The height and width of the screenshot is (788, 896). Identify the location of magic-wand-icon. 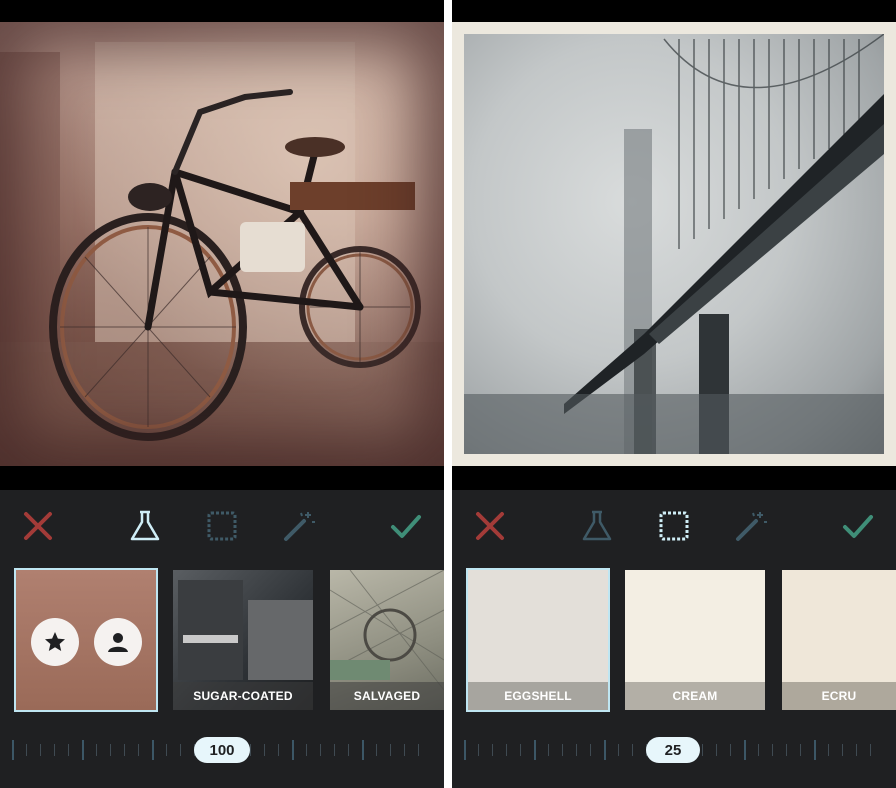
(299, 526).